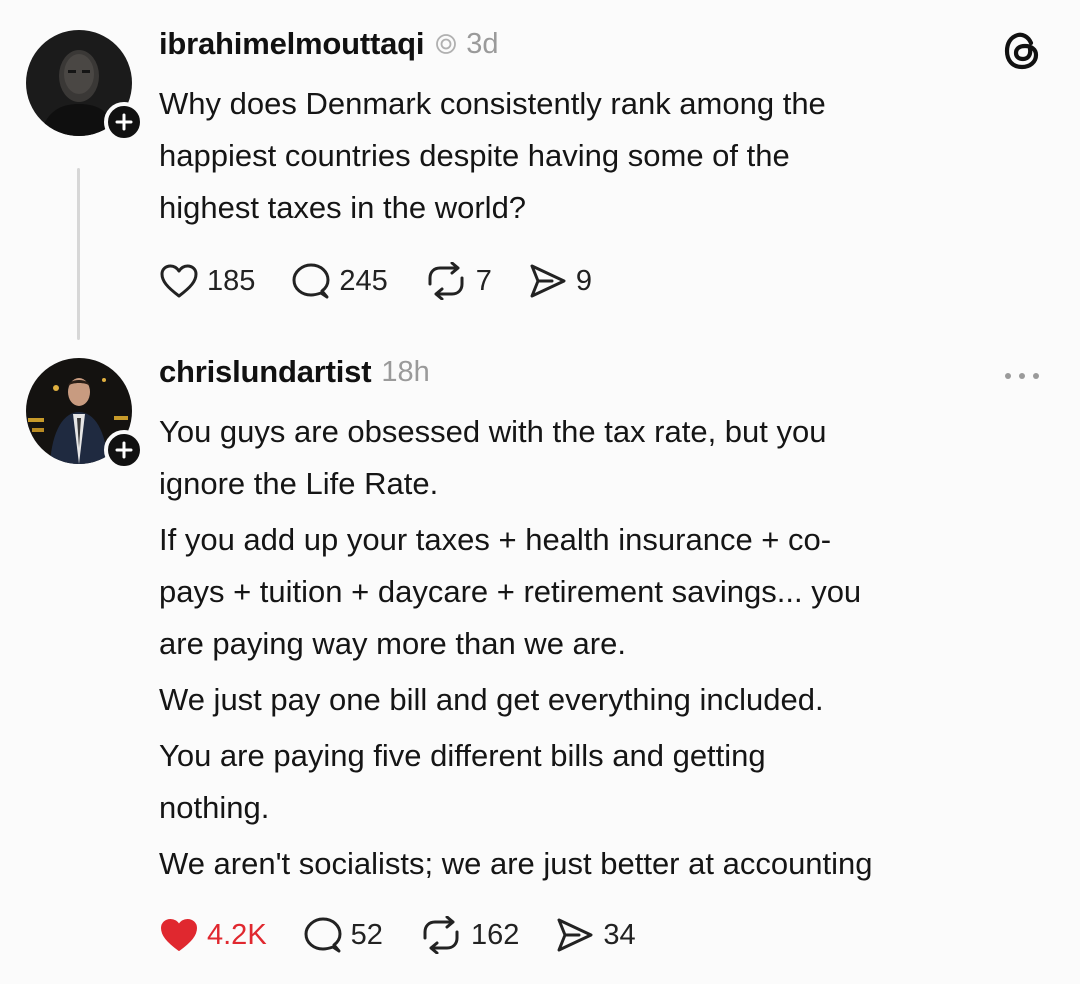  What do you see at coordinates (1022, 51) in the screenshot?
I see `threads-logo-icon` at bounding box center [1022, 51].